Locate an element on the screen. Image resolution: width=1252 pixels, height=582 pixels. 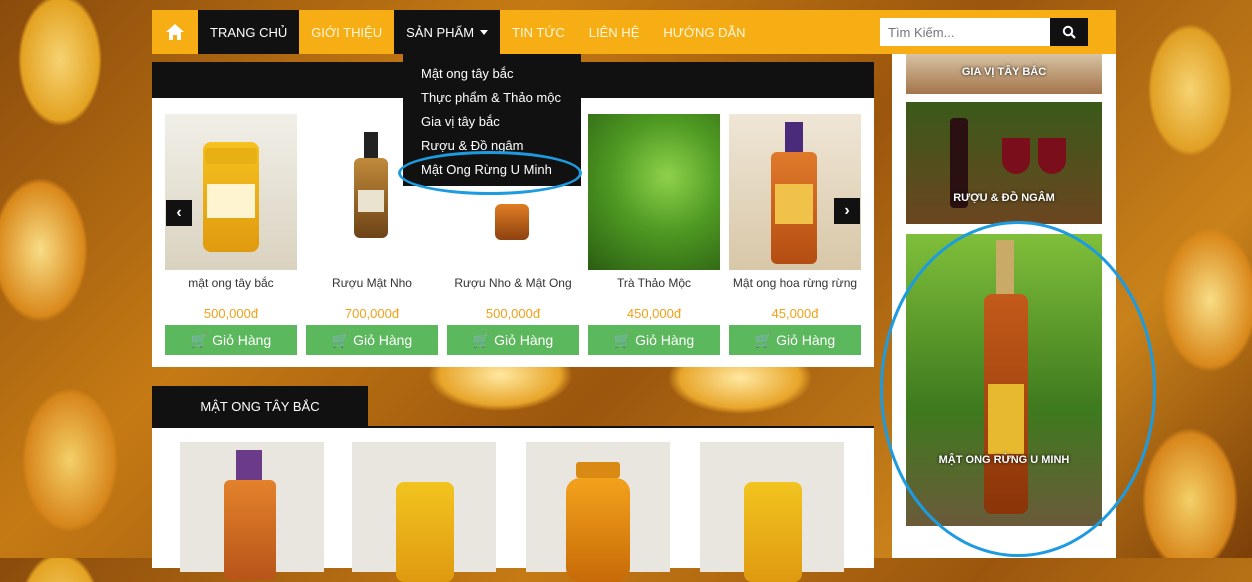
search-icon is located at coordinates (1069, 32).